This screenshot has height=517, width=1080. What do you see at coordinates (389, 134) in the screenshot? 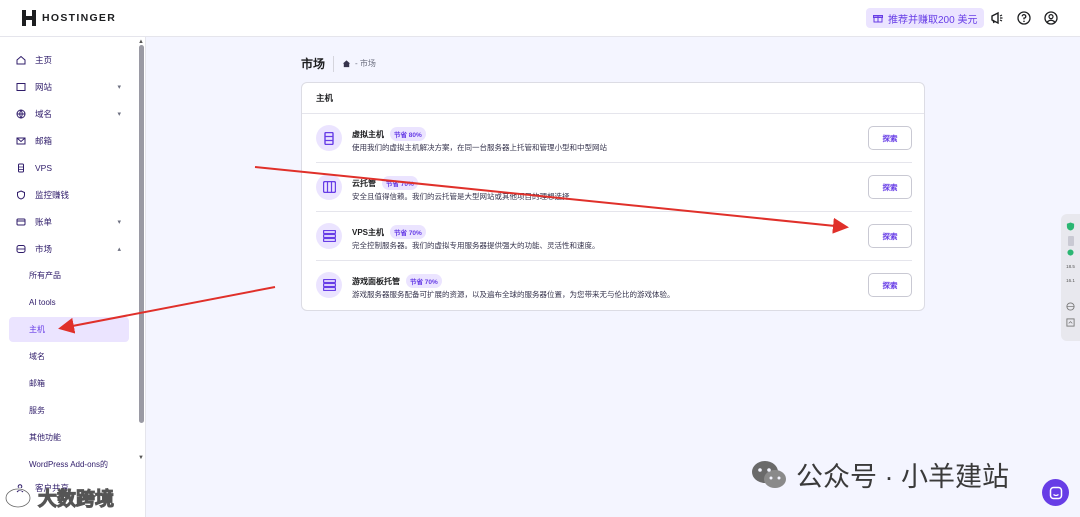
I see `product-title: 虚拟主机 节省 80%` at bounding box center [389, 134].